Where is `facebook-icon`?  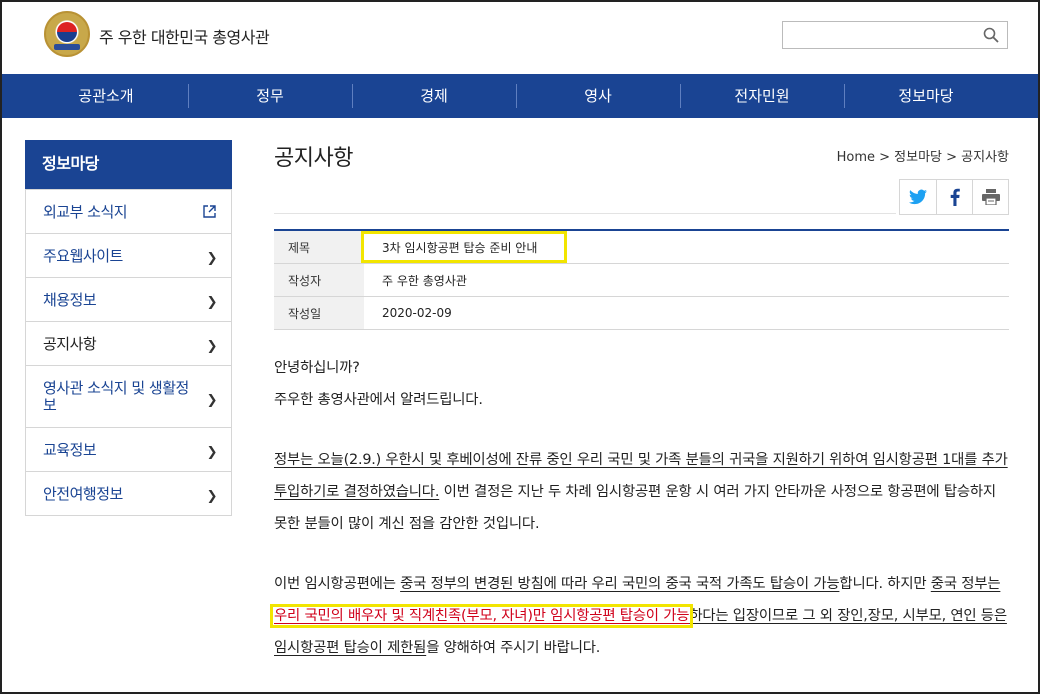 facebook-icon is located at coordinates (955, 197).